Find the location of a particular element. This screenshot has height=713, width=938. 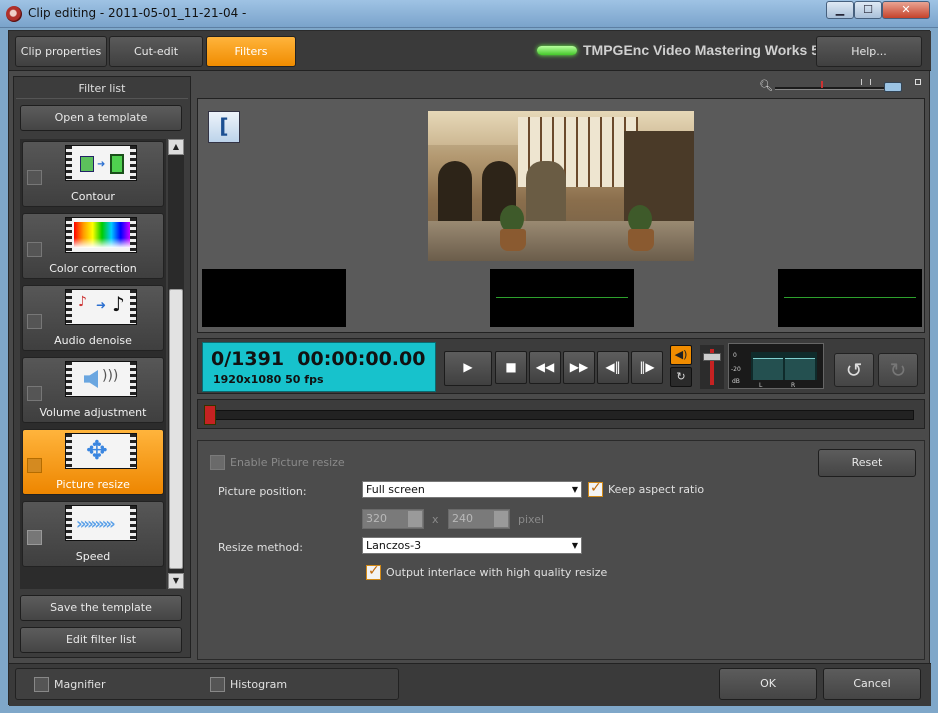

loop-icon: ↻ is located at coordinates (681, 377).